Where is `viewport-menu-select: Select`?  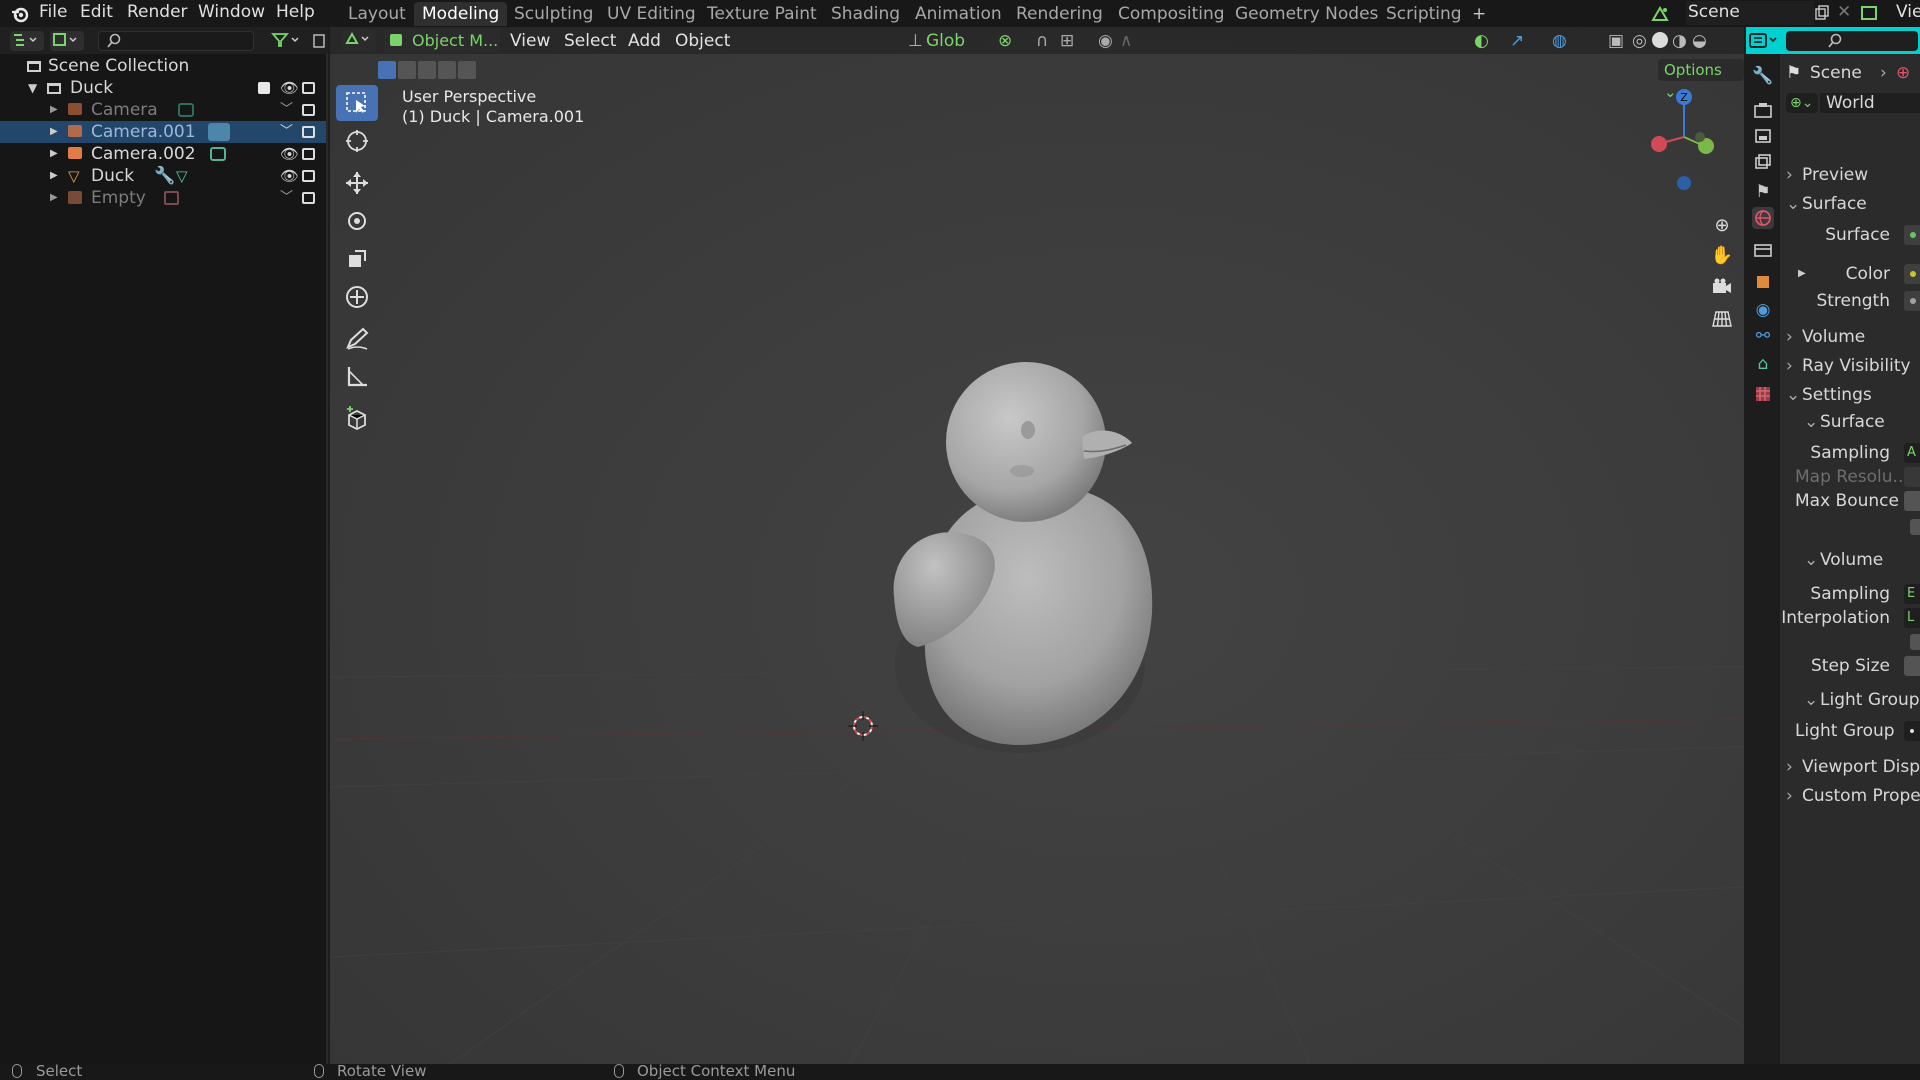 viewport-menu-select: Select is located at coordinates (590, 41).